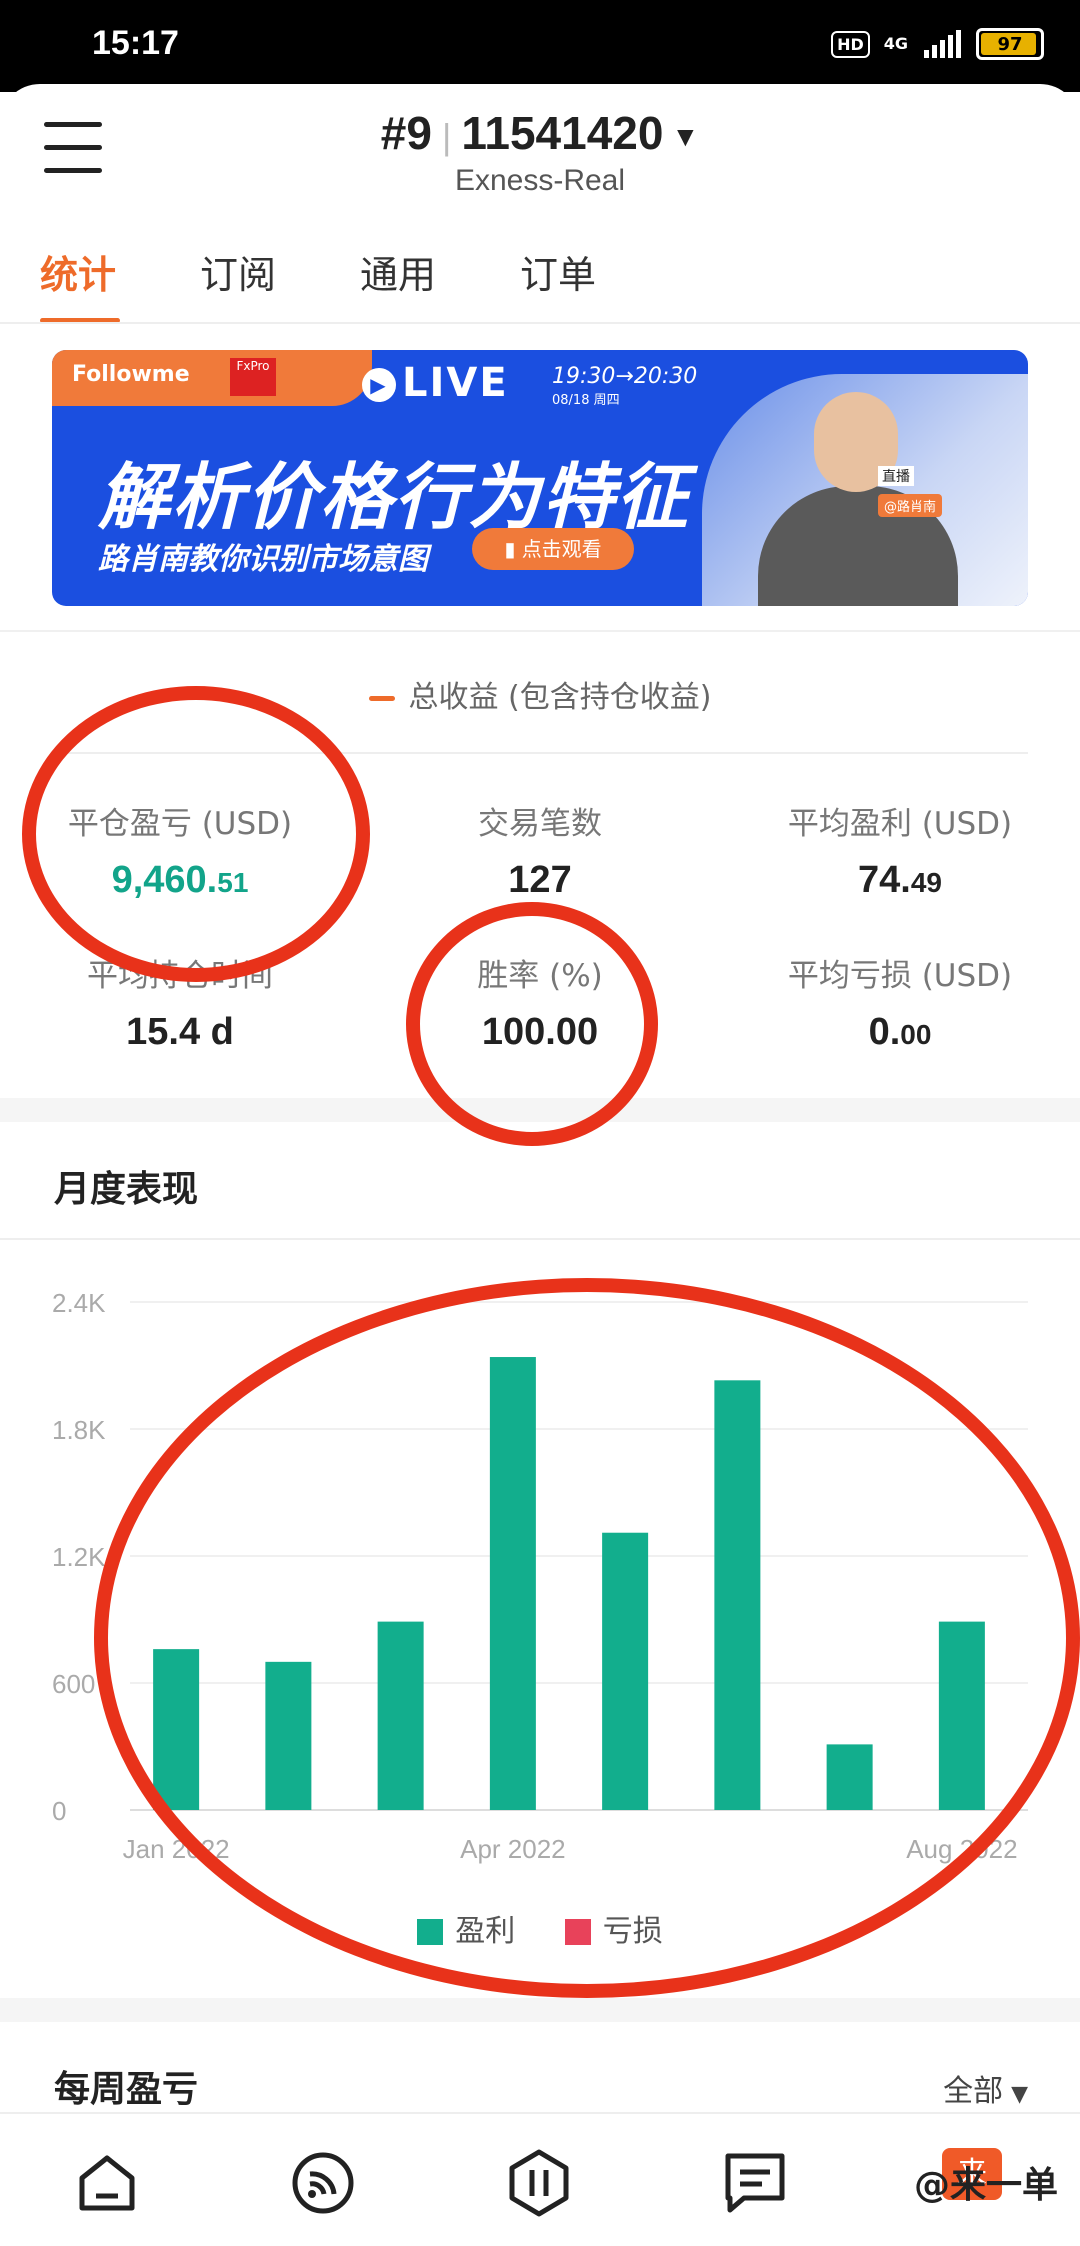 This screenshot has height=2246, width=1080. I want to click on stat-avg-loss: 平均亏损 (USD) 0.00, so click(900, 1005).